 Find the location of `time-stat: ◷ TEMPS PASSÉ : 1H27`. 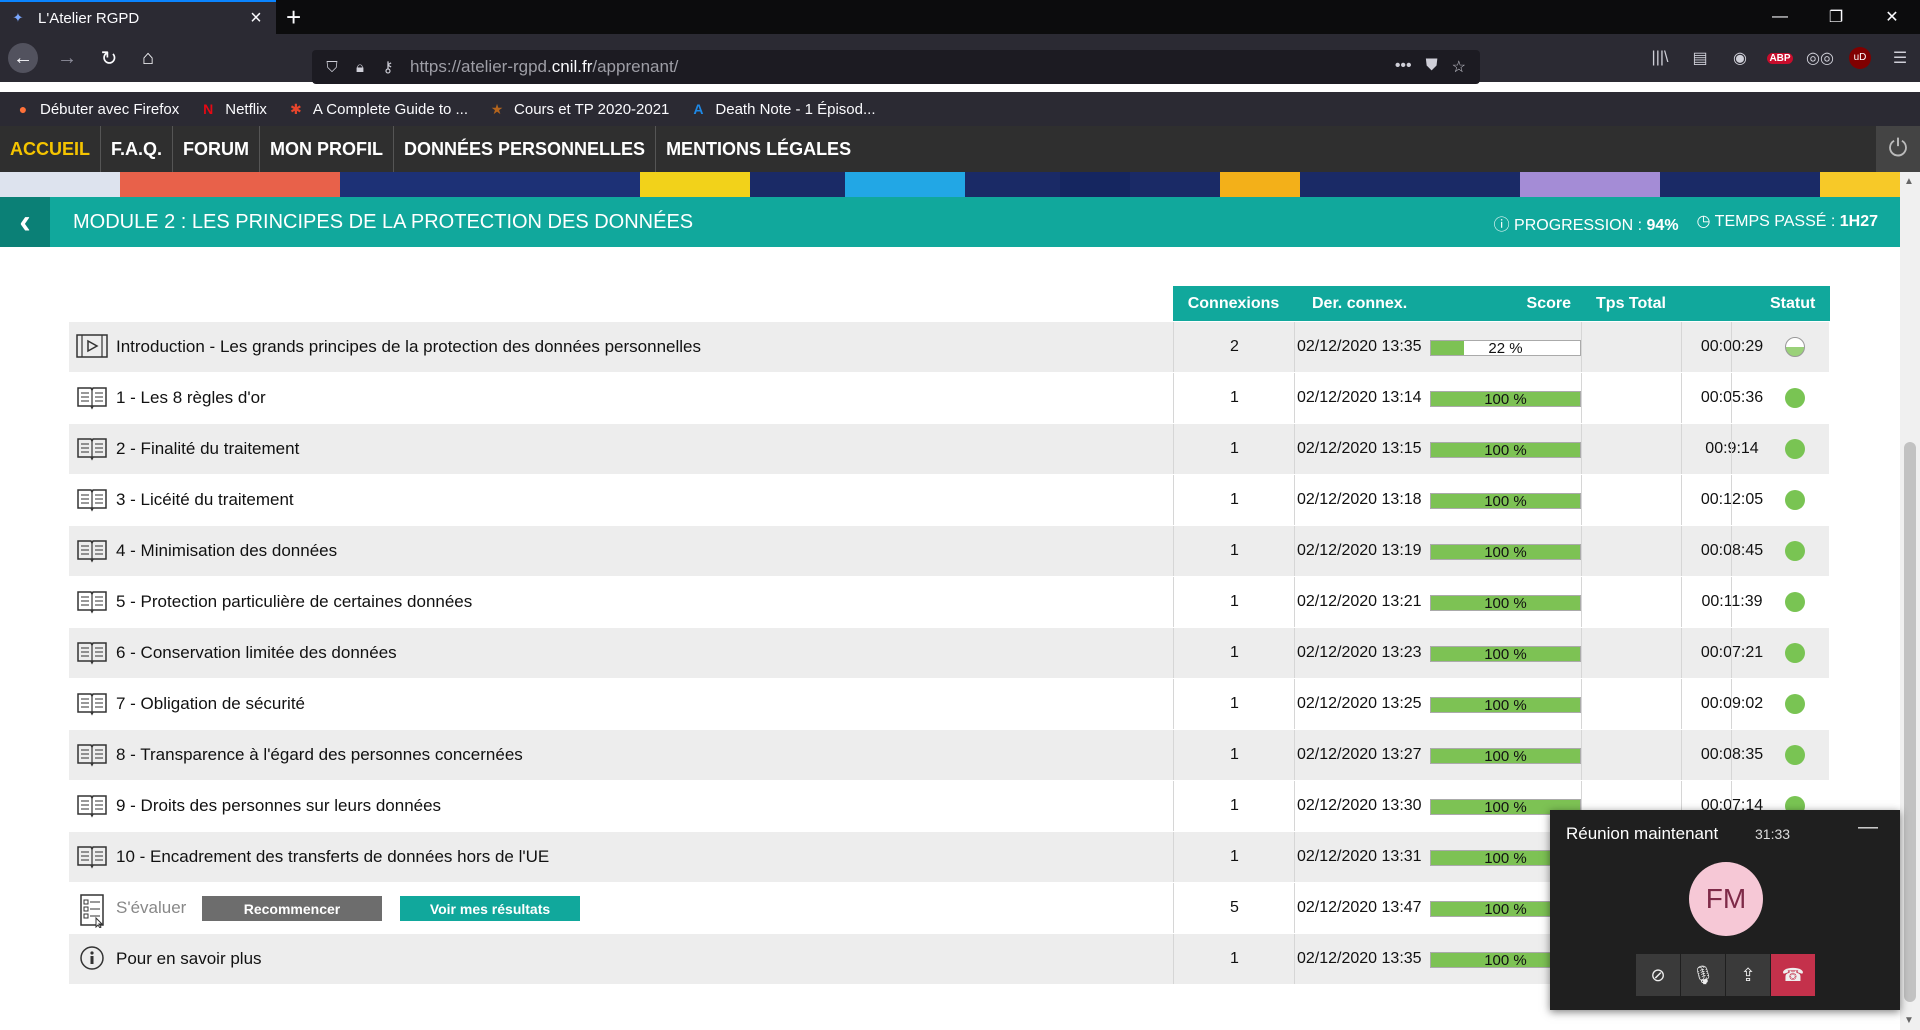

time-stat: ◷ TEMPS PASSÉ : 1H27 is located at coordinates (1787, 221).